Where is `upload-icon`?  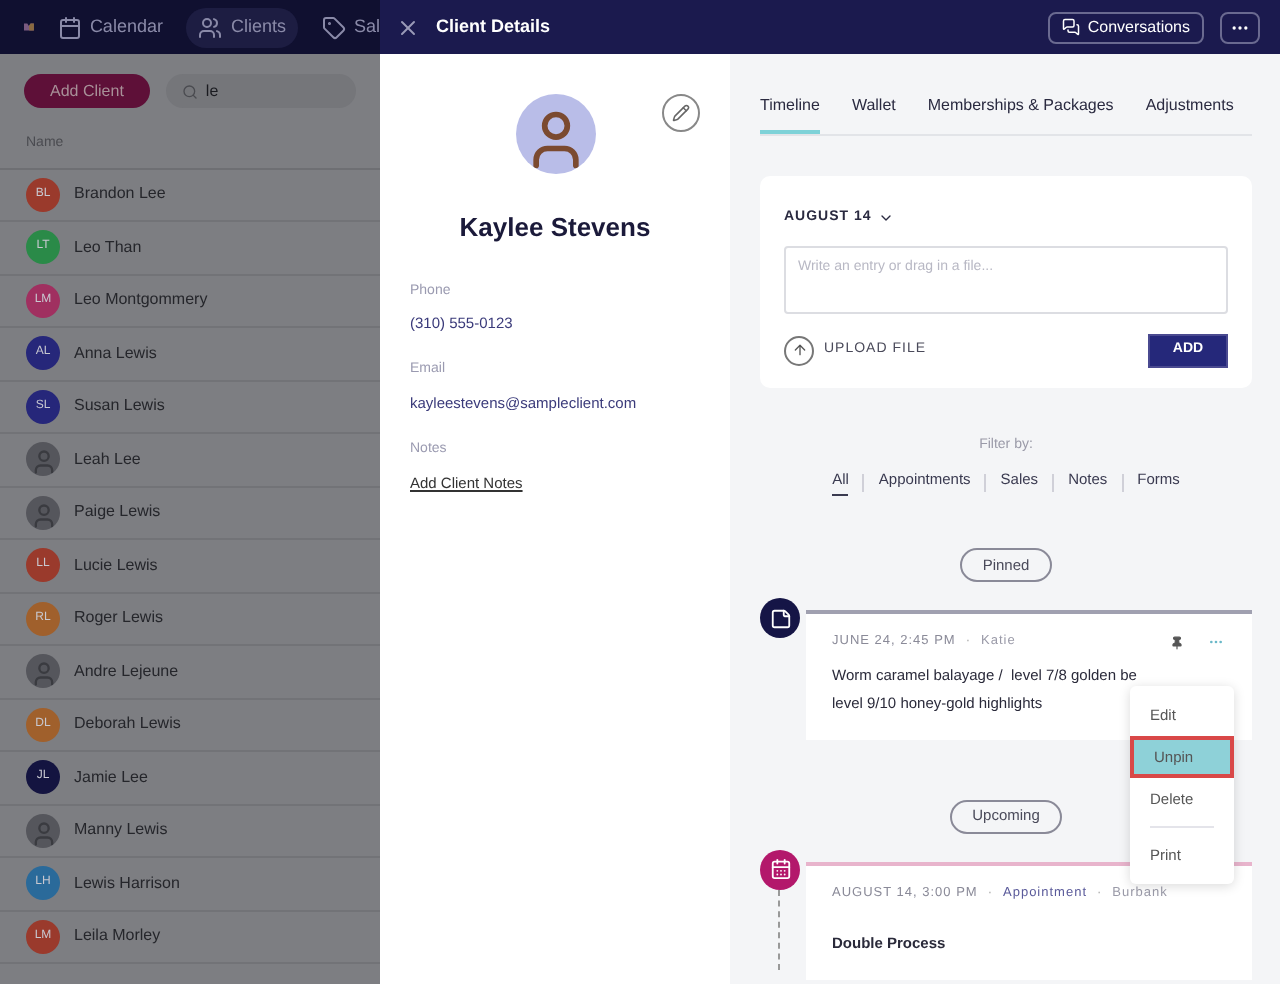 upload-icon is located at coordinates (799, 350).